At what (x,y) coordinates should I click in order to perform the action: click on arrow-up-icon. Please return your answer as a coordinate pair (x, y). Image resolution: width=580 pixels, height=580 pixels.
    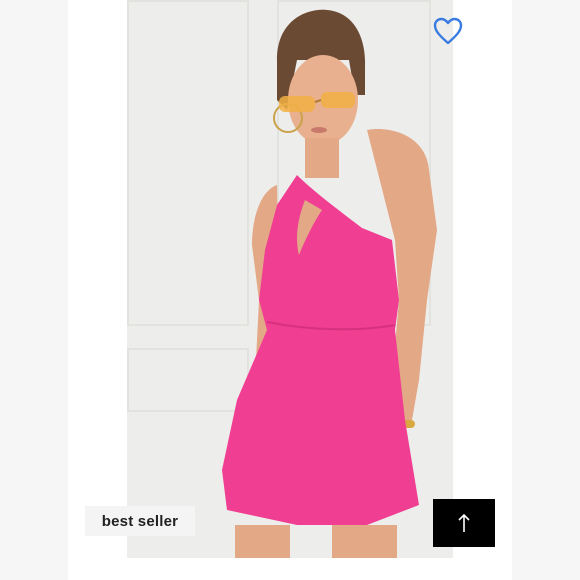
    Looking at the image, I should click on (464, 522).